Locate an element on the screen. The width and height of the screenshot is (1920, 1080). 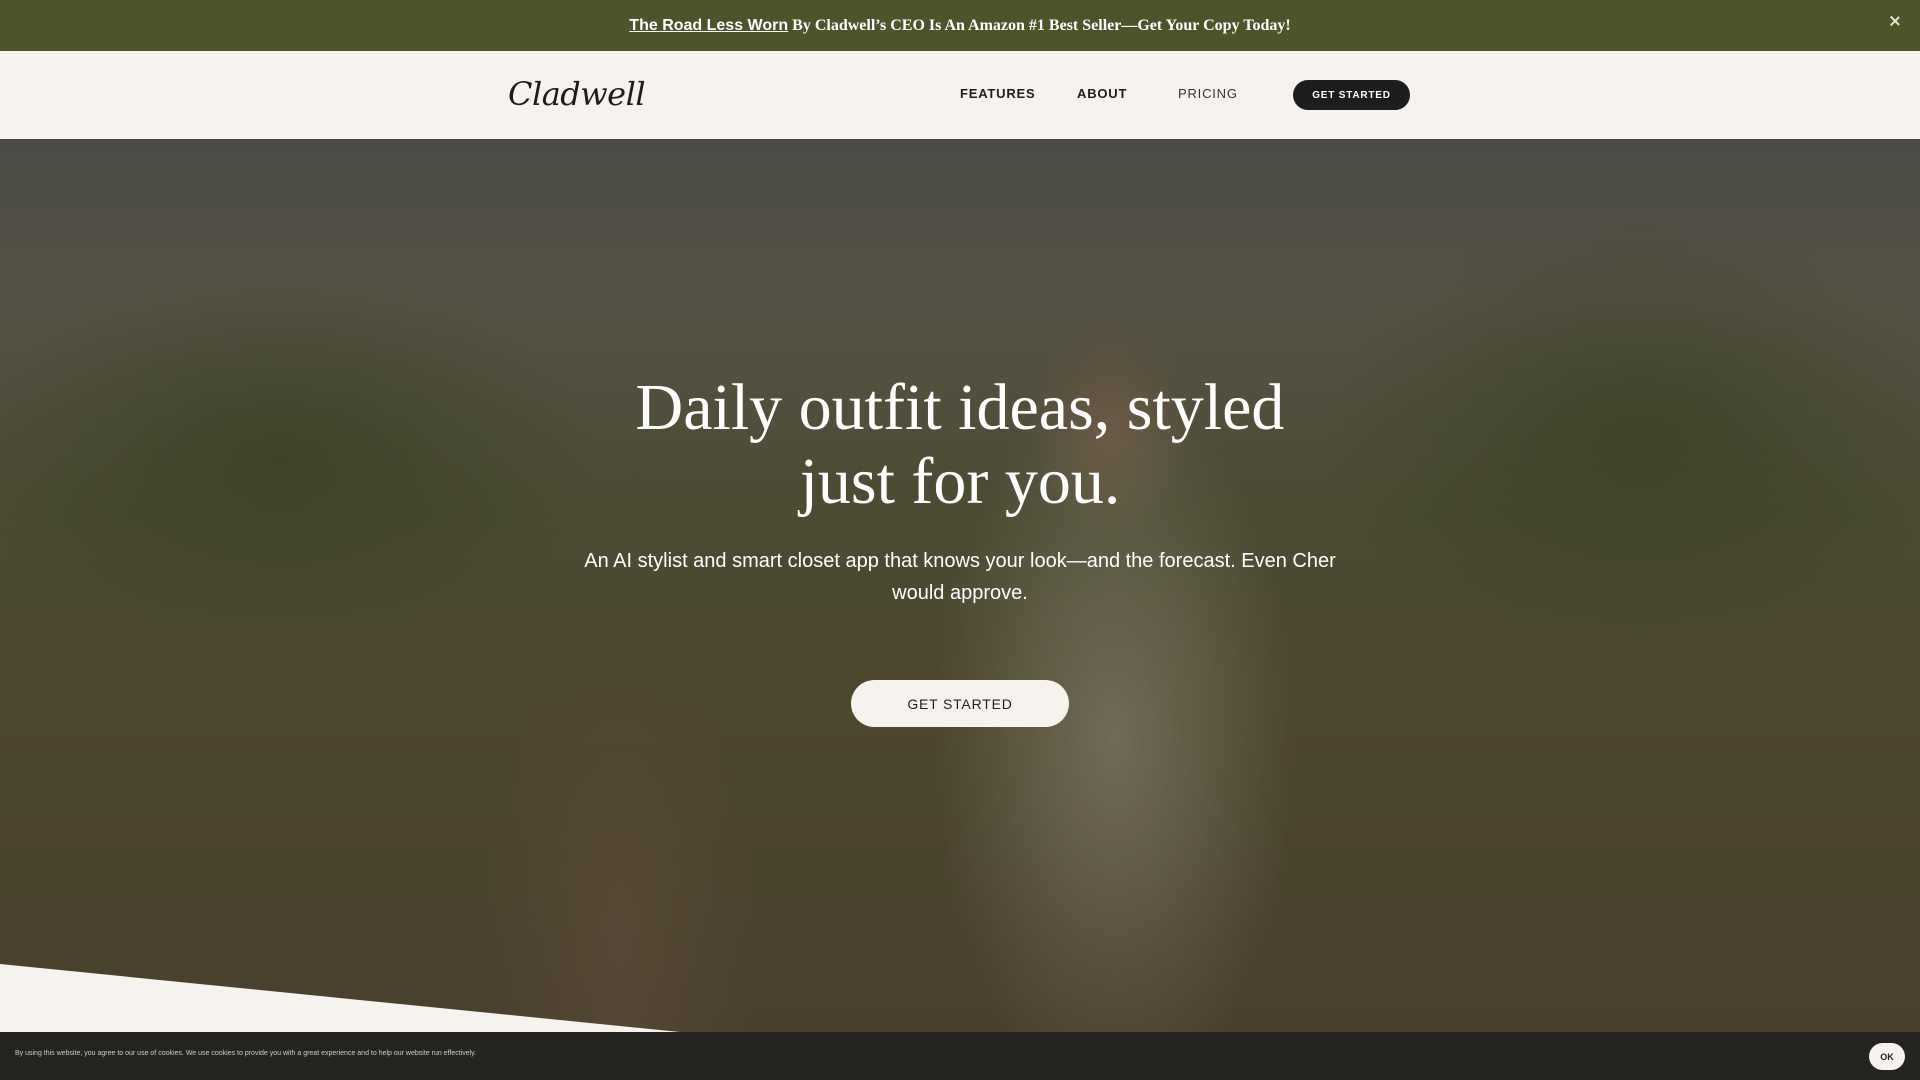
close-icon is located at coordinates (1895, 22).